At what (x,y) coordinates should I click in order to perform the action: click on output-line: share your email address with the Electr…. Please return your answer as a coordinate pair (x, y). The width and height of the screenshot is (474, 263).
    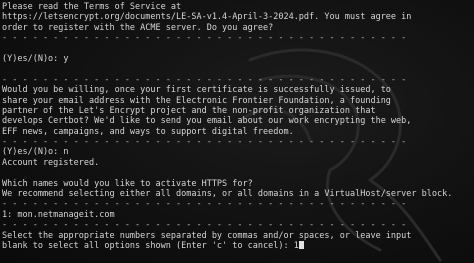
    Looking at the image, I should click on (196, 100).